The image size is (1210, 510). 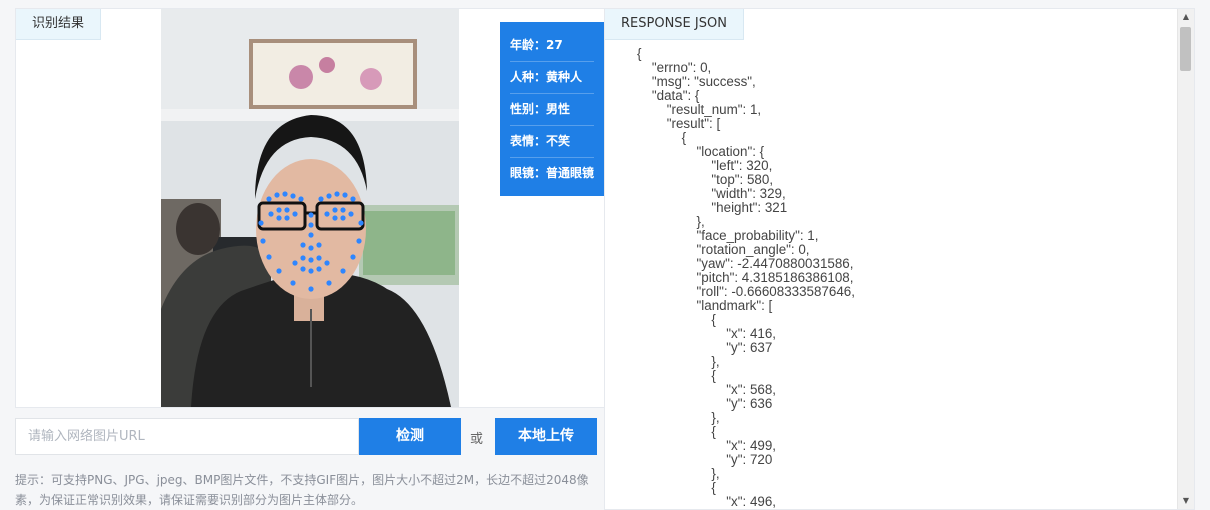 I want to click on attr-gender-value: 男性, so click(x=558, y=109).